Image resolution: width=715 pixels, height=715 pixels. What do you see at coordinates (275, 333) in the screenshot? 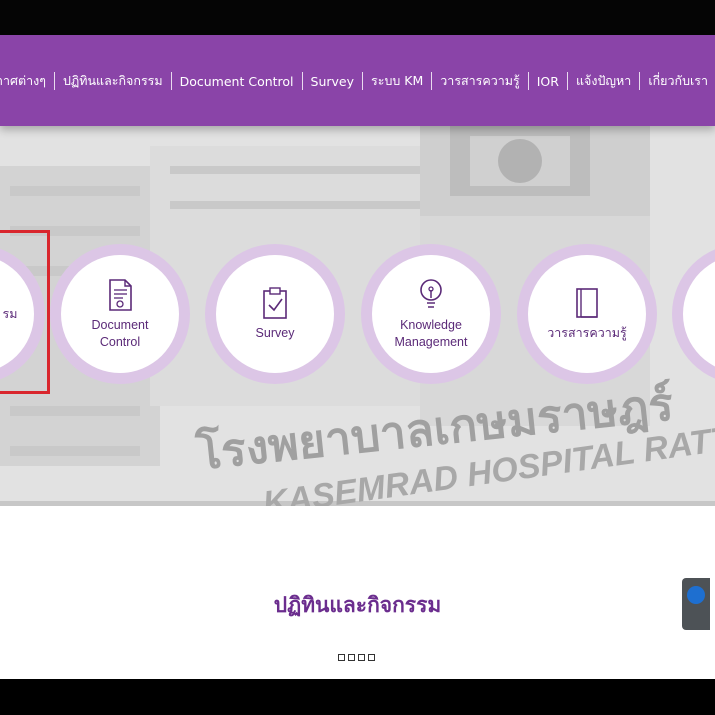
I see `card-label: Survey` at bounding box center [275, 333].